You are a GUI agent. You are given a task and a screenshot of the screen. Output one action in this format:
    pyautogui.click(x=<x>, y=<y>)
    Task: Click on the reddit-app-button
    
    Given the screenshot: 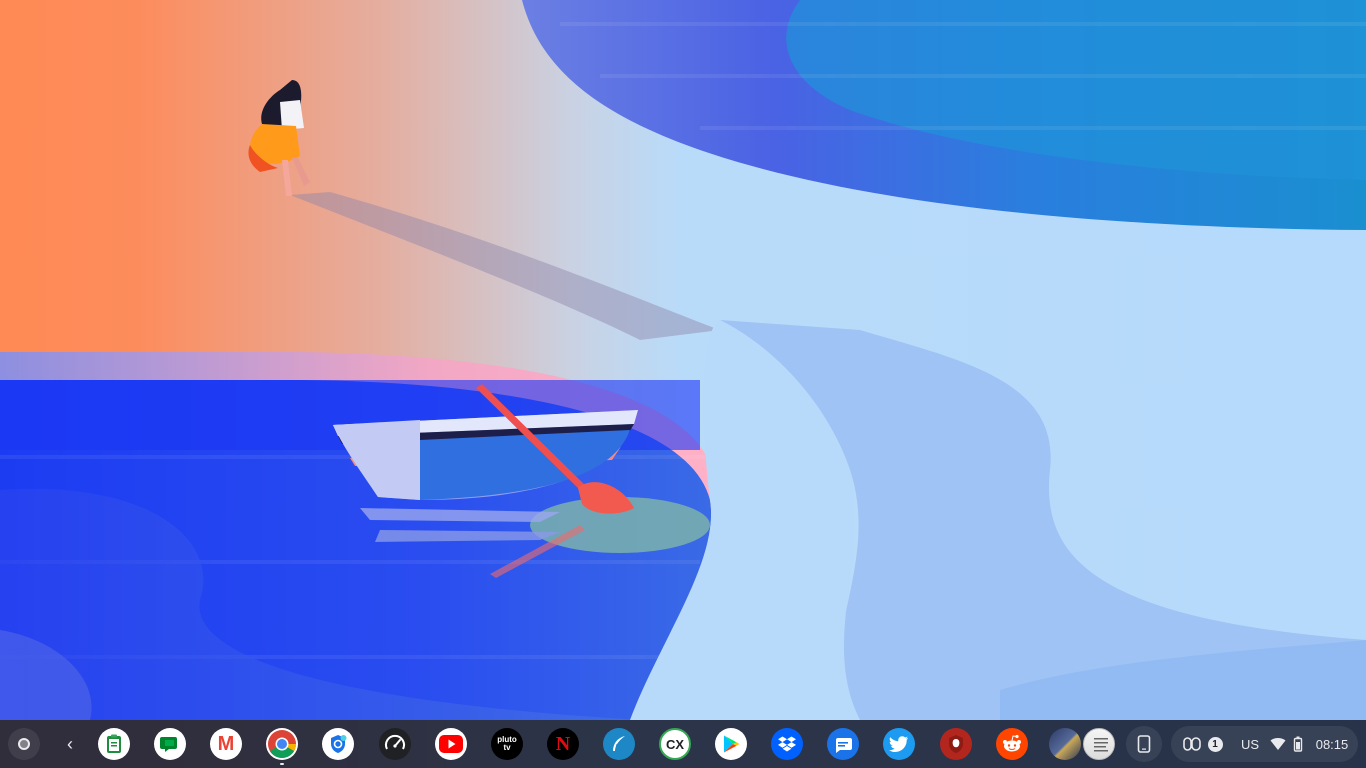 What is the action you would take?
    pyautogui.click(x=1012, y=744)
    